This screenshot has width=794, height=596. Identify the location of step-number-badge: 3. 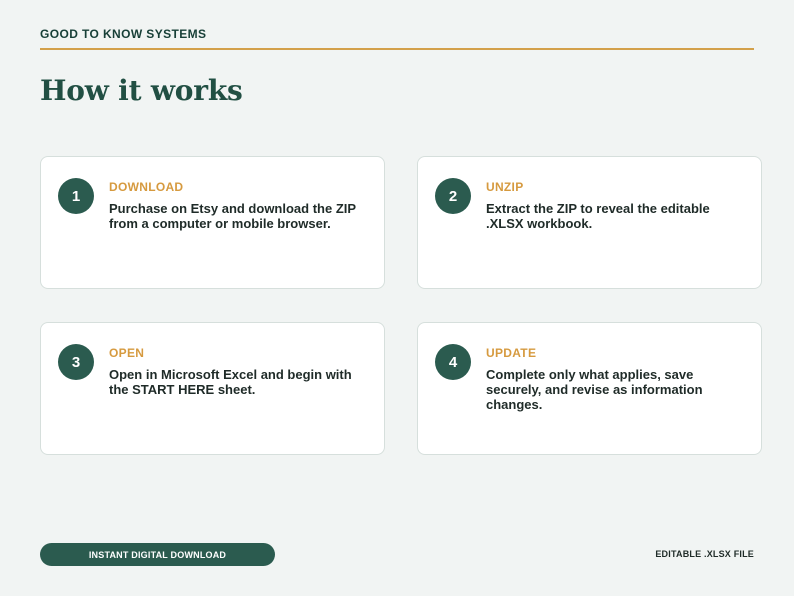
(76, 362).